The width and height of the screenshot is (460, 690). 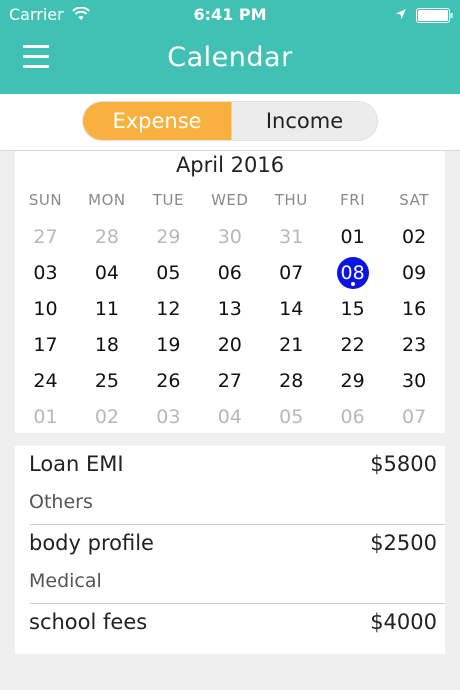 I want to click on battery-icon, so click(x=434, y=15).